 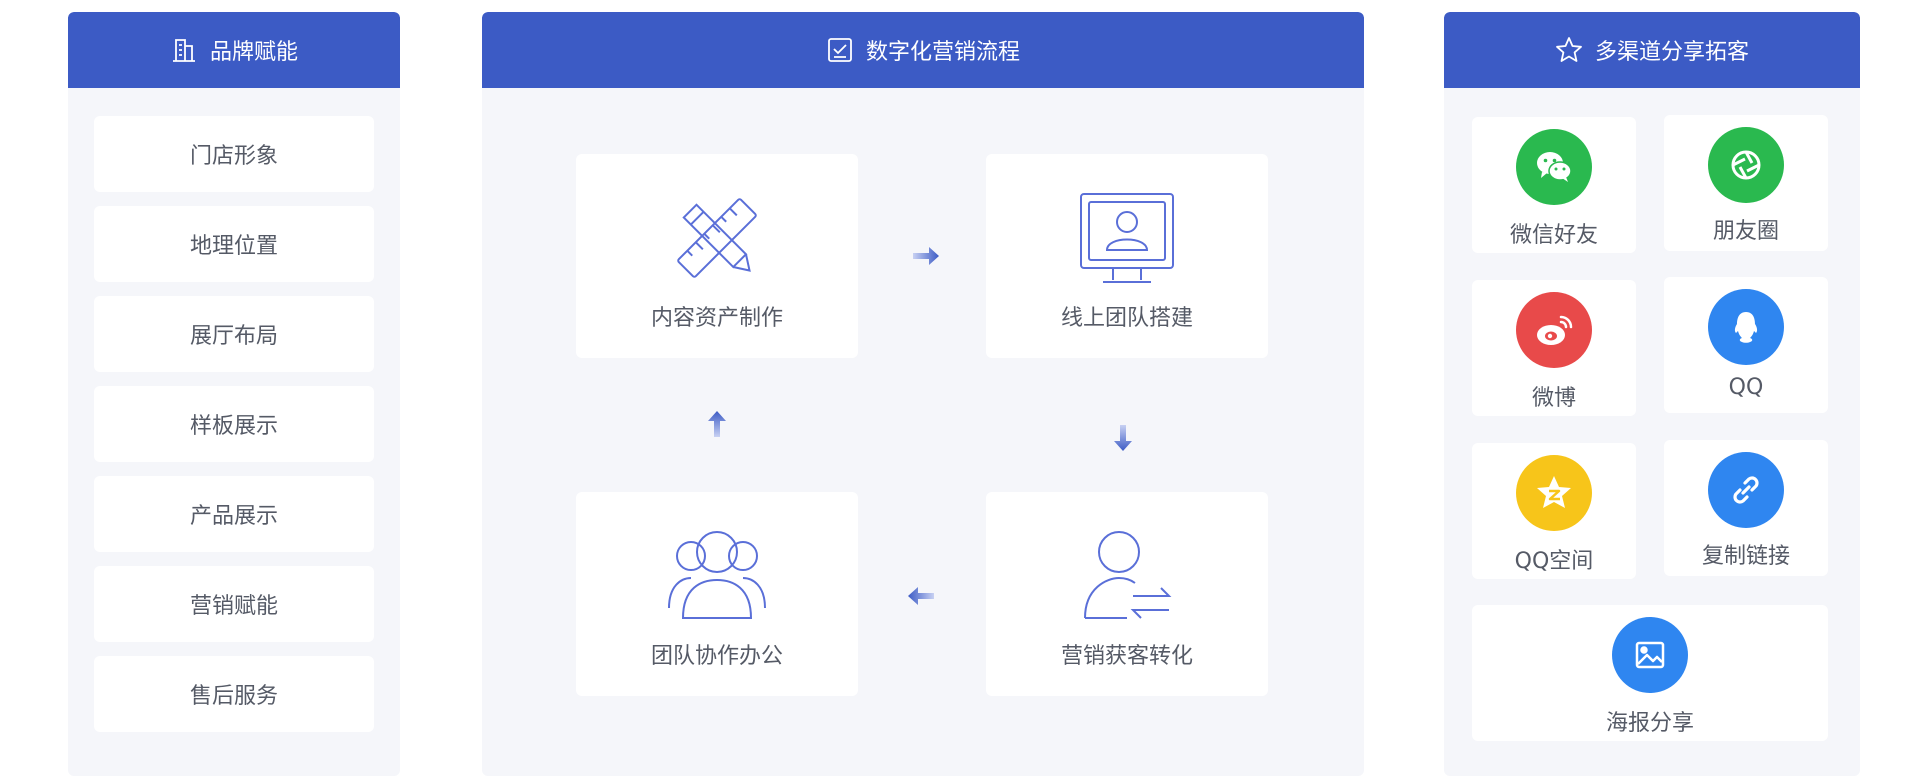 I want to click on step-card-content: 内容资产制作, so click(x=717, y=256).